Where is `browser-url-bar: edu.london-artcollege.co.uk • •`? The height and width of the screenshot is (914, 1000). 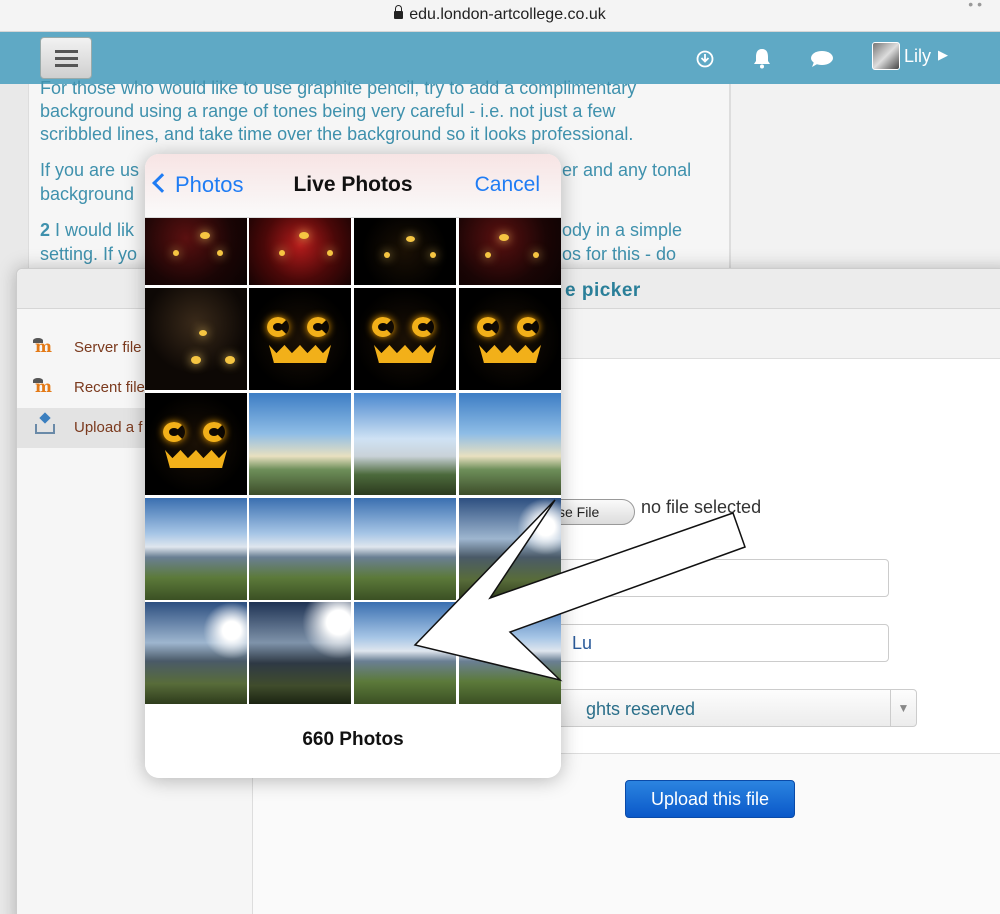 browser-url-bar: edu.london-artcollege.co.uk • • is located at coordinates (500, 16).